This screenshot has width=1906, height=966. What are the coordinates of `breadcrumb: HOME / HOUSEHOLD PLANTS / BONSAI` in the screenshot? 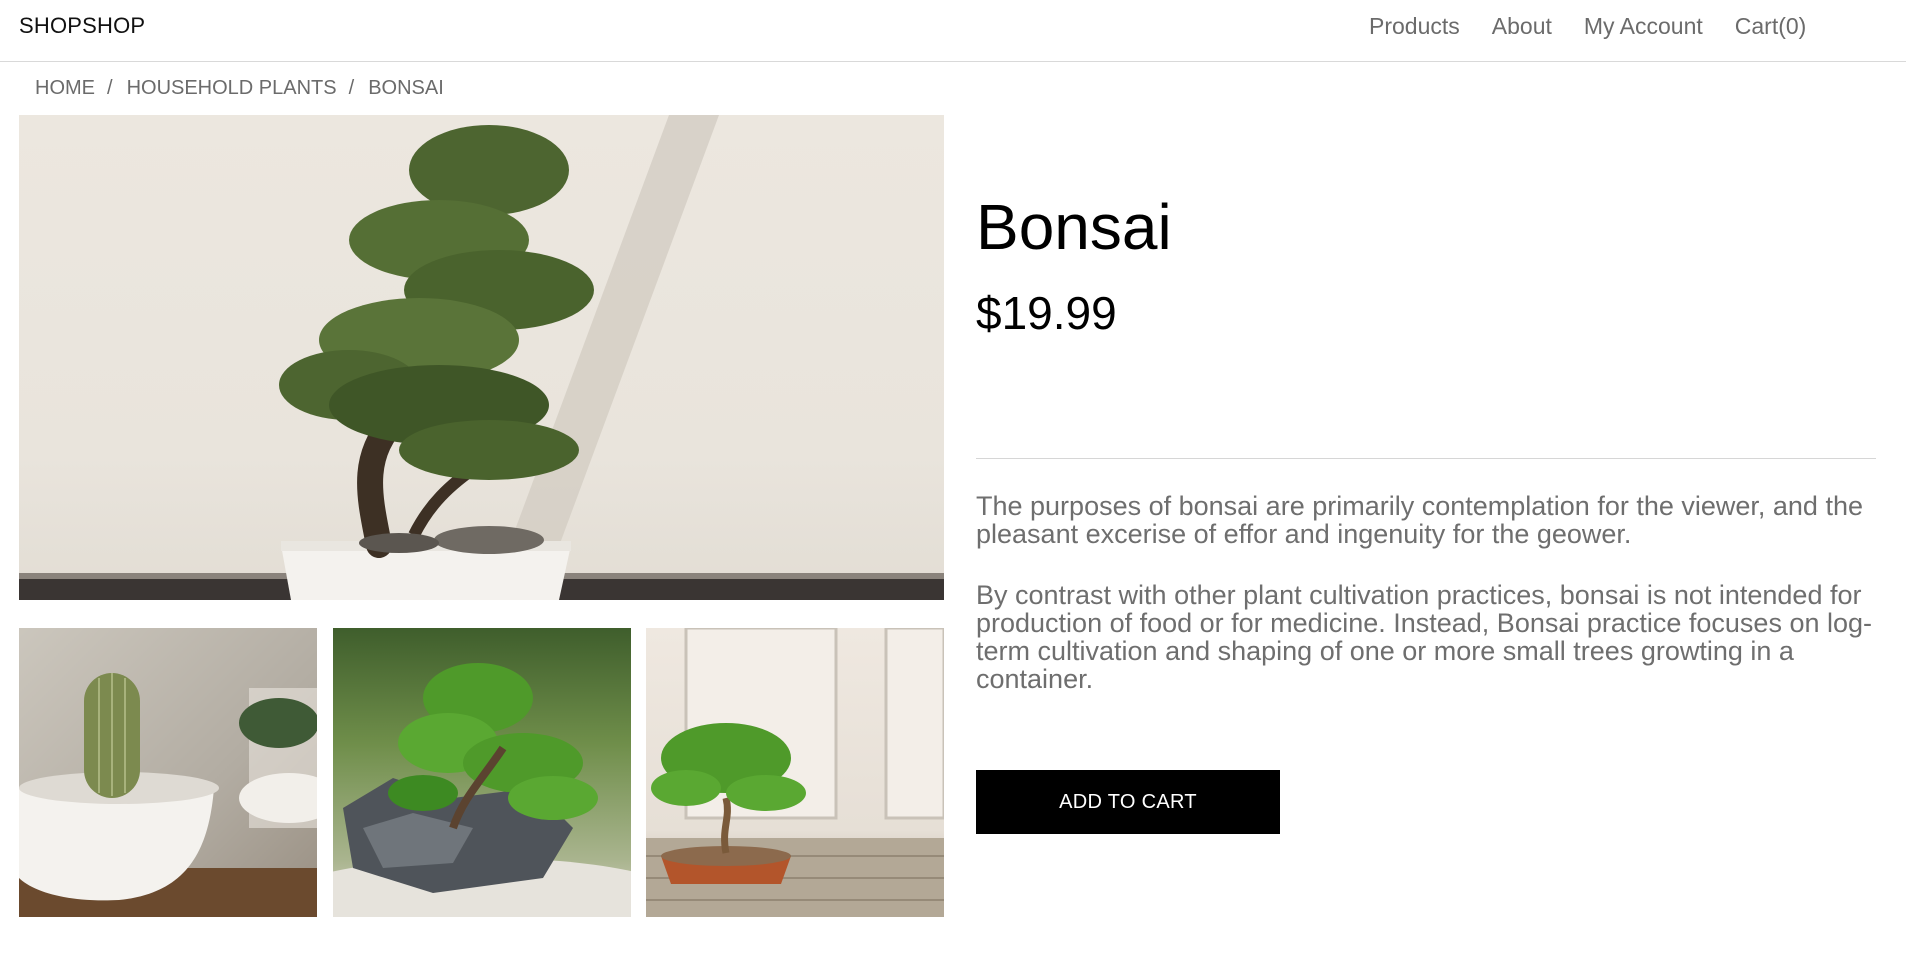 It's located at (239, 88).